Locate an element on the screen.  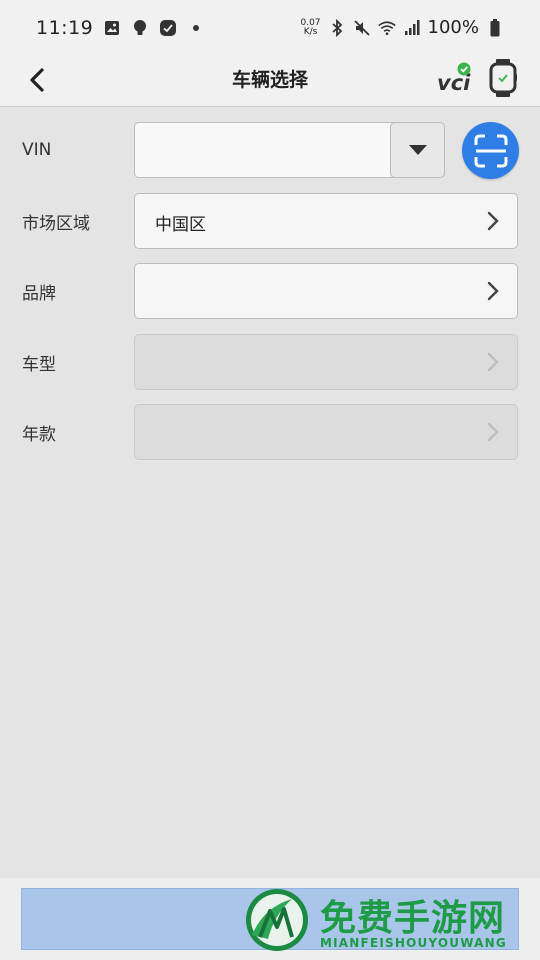
battery-icon is located at coordinates (495, 27).